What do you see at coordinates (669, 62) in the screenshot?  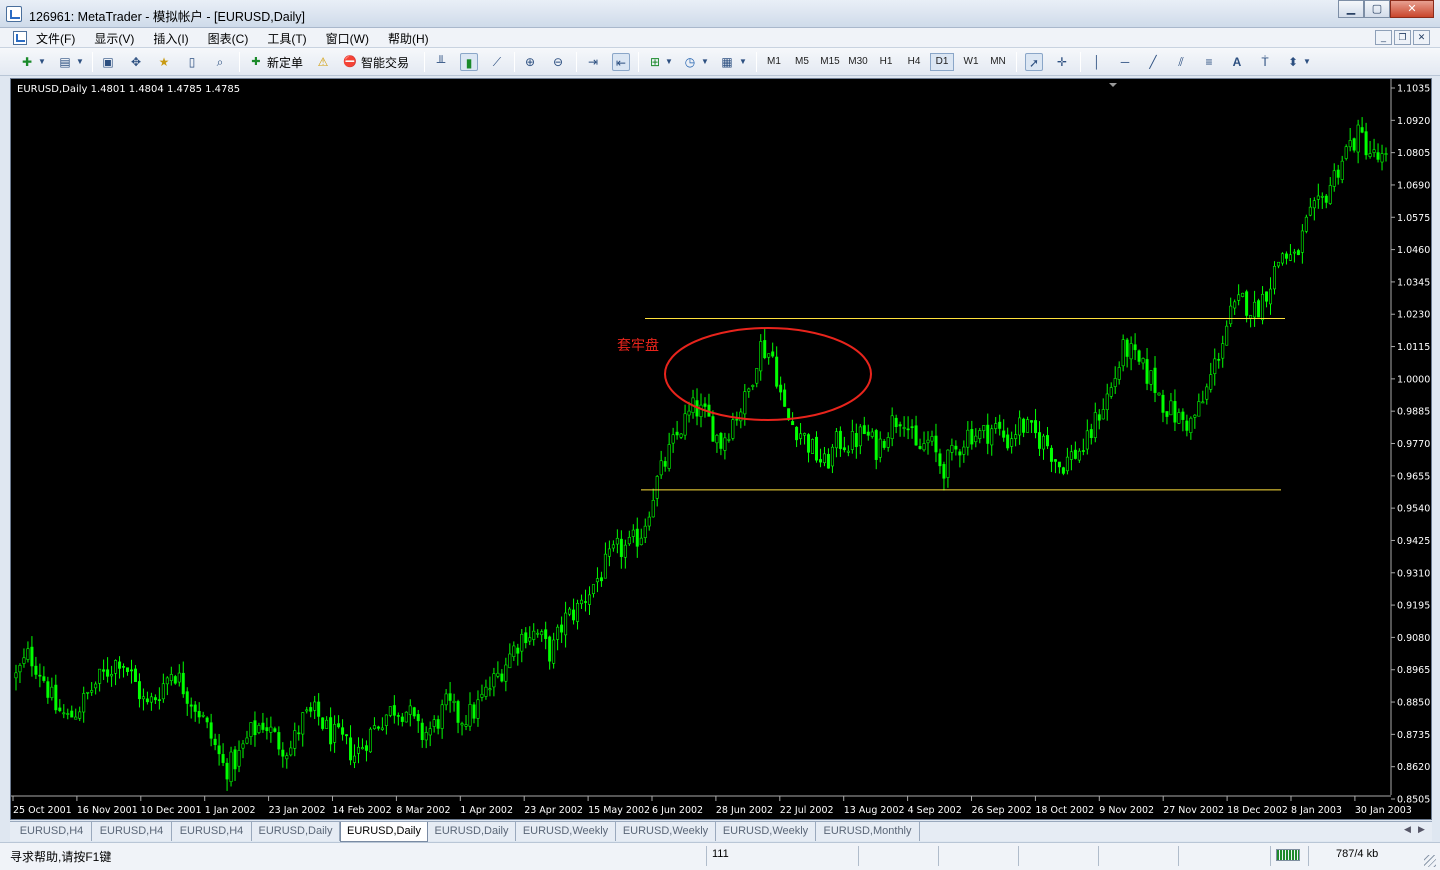 I see `indicators-dropdown-icon: ▼` at bounding box center [669, 62].